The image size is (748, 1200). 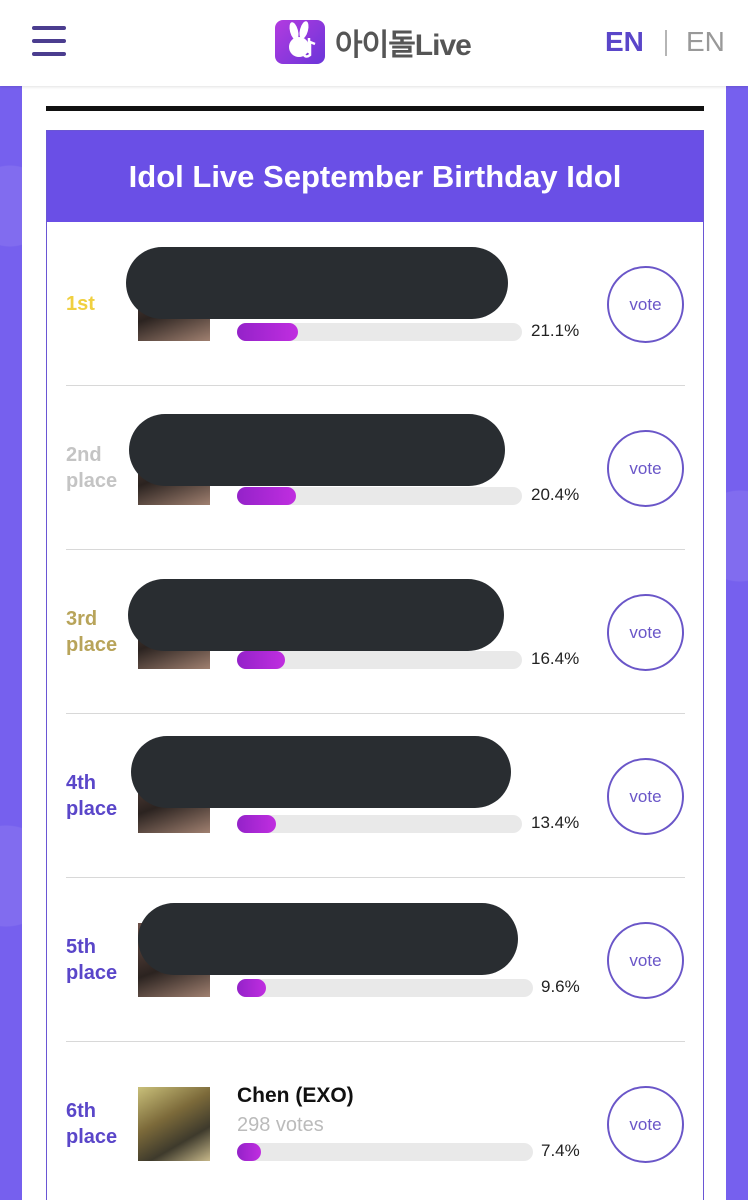 What do you see at coordinates (666, 43) in the screenshot?
I see `language-divider` at bounding box center [666, 43].